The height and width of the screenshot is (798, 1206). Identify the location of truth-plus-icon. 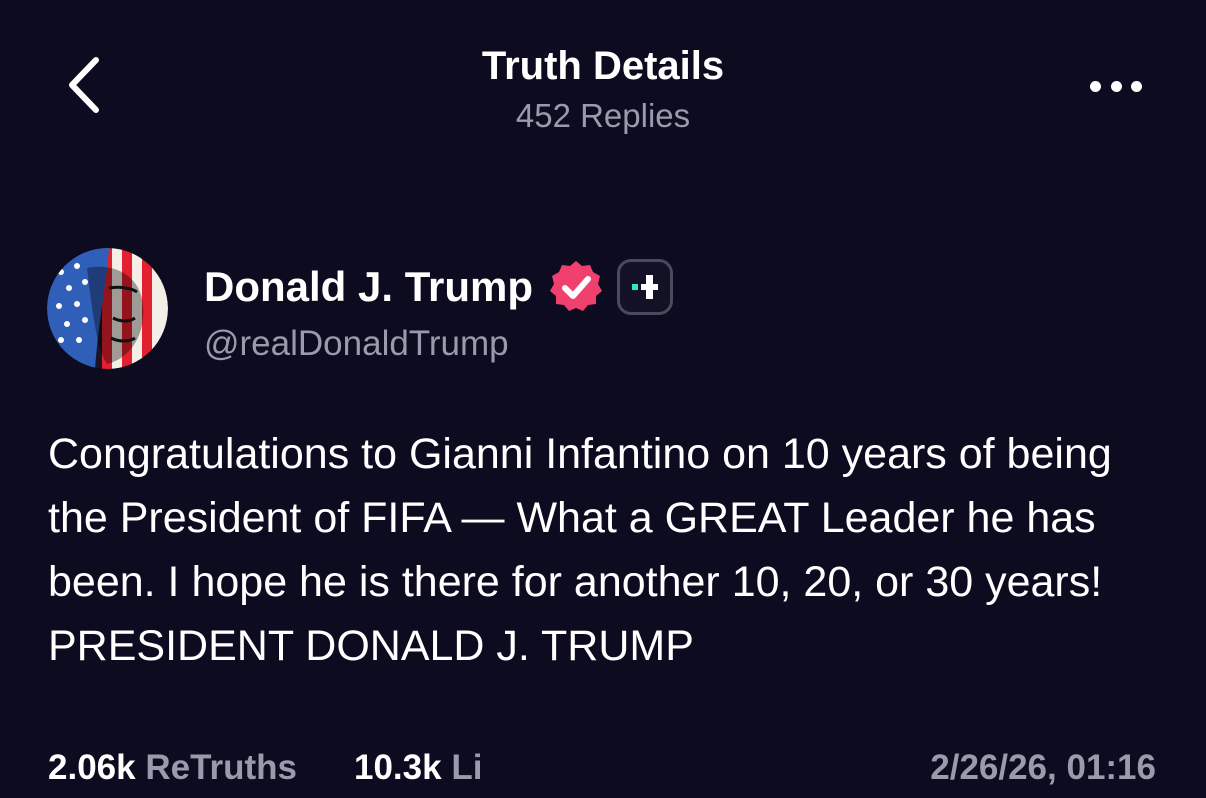
(645, 287).